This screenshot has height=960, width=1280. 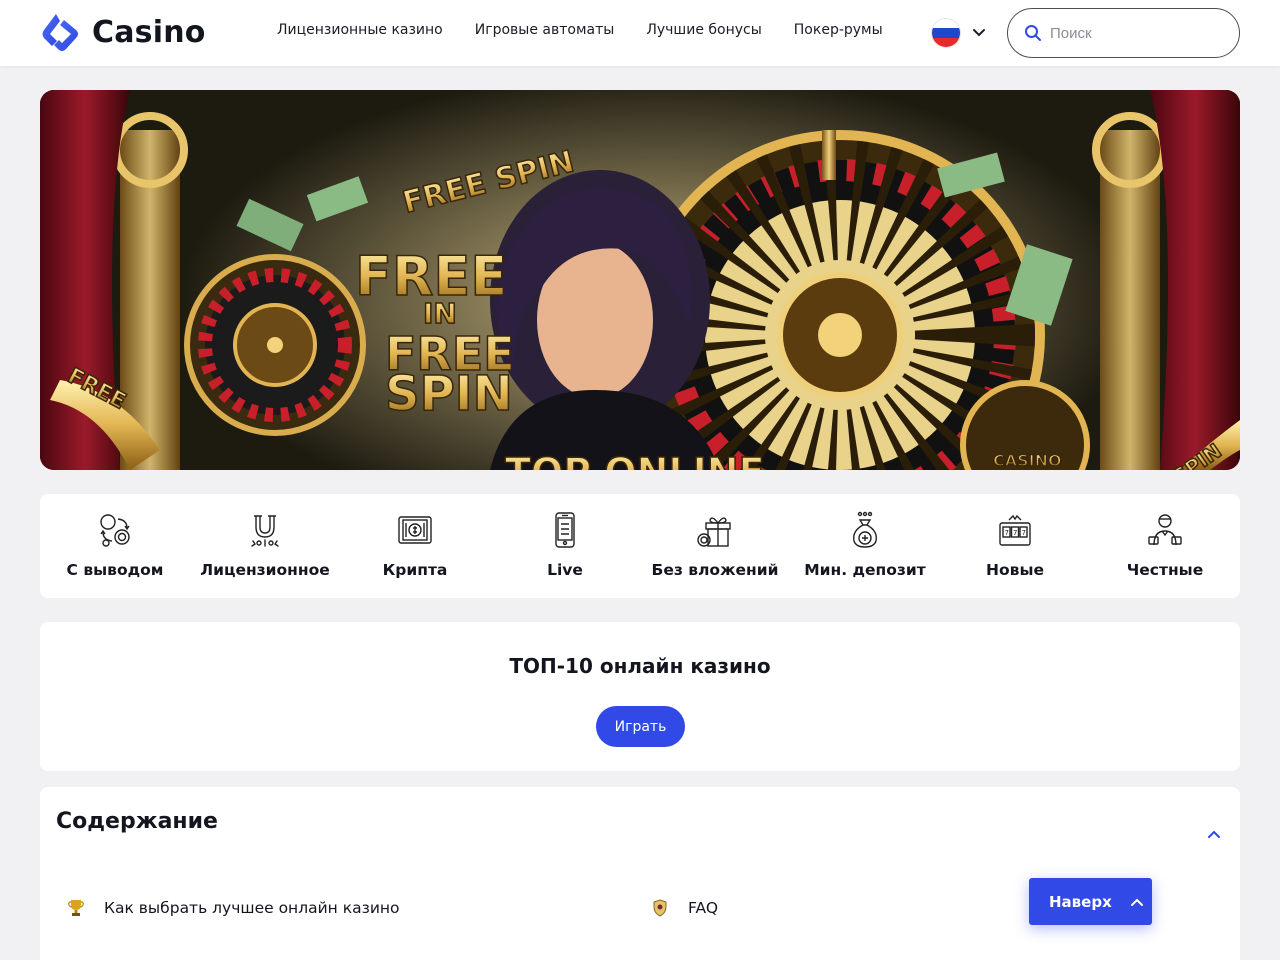 I want to click on category-label: Лицензионное, so click(x=265, y=570).